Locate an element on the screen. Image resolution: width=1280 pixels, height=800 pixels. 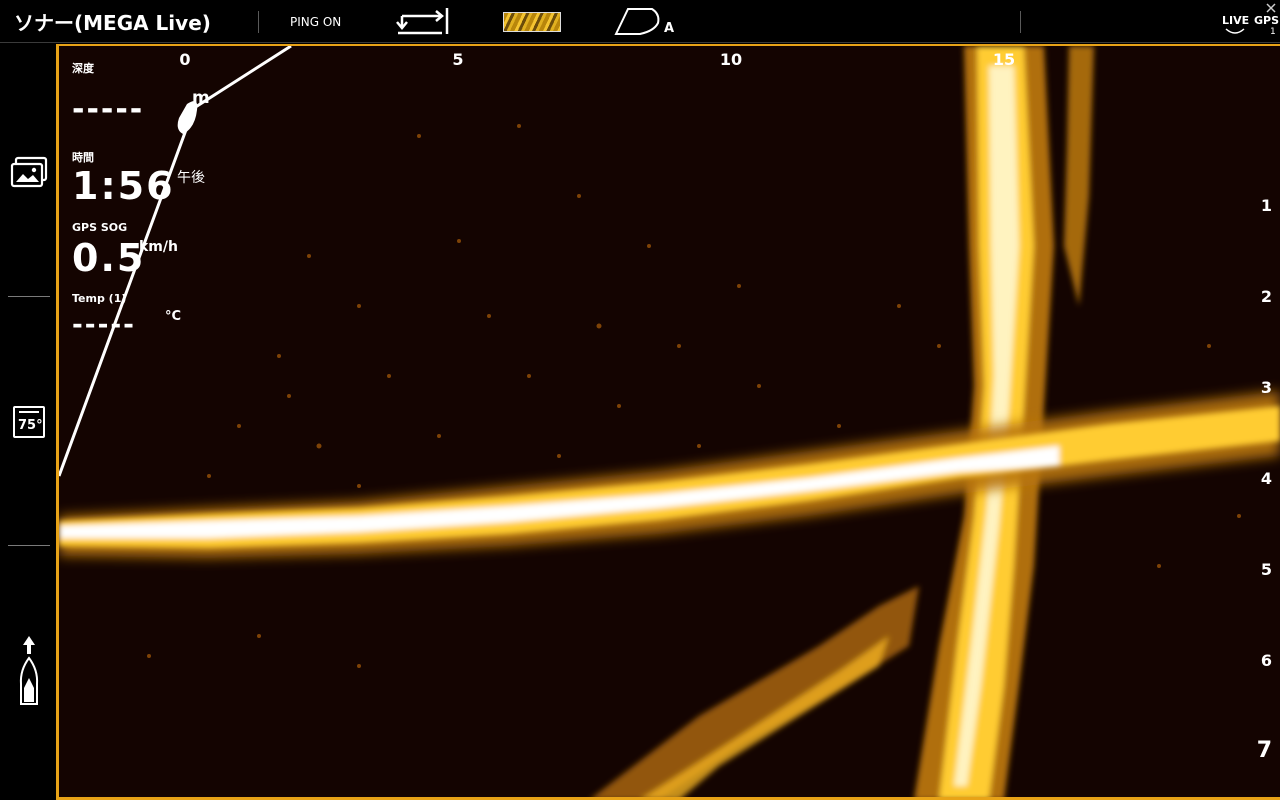
color-palette-icon is located at coordinates (532, 22).